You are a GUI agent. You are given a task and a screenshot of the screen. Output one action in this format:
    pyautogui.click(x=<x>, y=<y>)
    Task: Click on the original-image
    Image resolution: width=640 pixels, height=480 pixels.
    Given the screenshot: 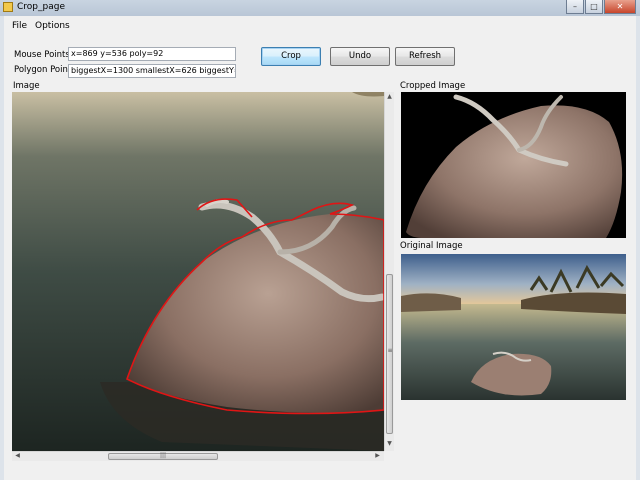 What is the action you would take?
    pyautogui.click(x=513, y=327)
    